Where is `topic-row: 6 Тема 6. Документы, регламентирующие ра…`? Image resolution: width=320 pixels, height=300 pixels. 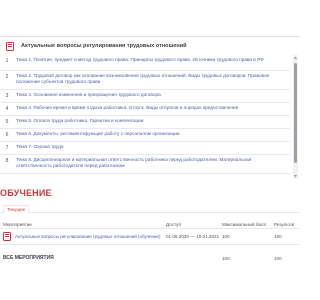 topic-row: 6 Тема 6. Документы, регламентирующие ра… is located at coordinates (145, 135).